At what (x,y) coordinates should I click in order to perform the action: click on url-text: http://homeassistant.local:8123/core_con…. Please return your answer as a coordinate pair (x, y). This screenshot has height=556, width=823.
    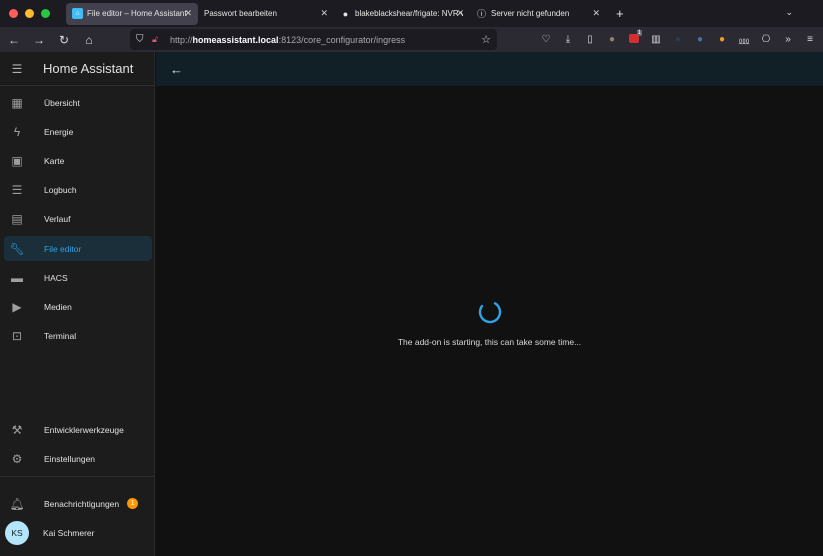
    Looking at the image, I should click on (287, 40).